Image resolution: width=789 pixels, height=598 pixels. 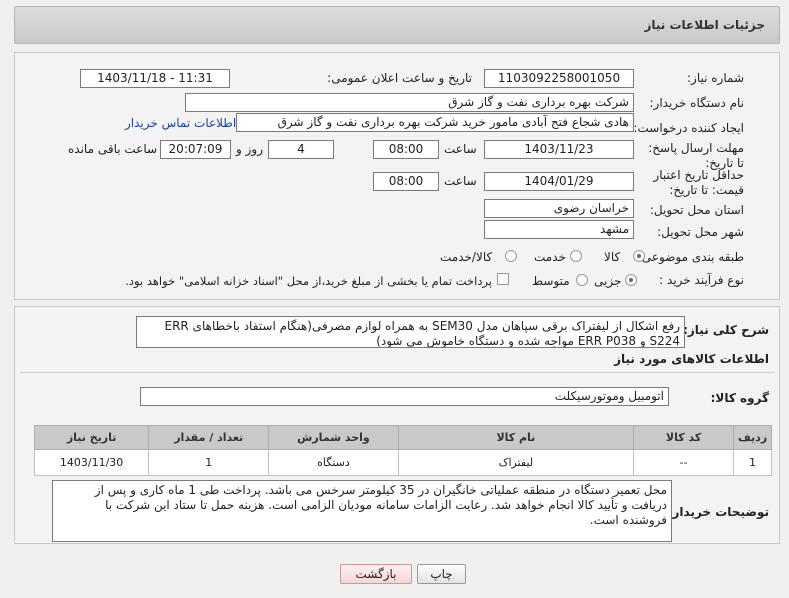 I want to click on col-row: ردیف, so click(x=752, y=437).